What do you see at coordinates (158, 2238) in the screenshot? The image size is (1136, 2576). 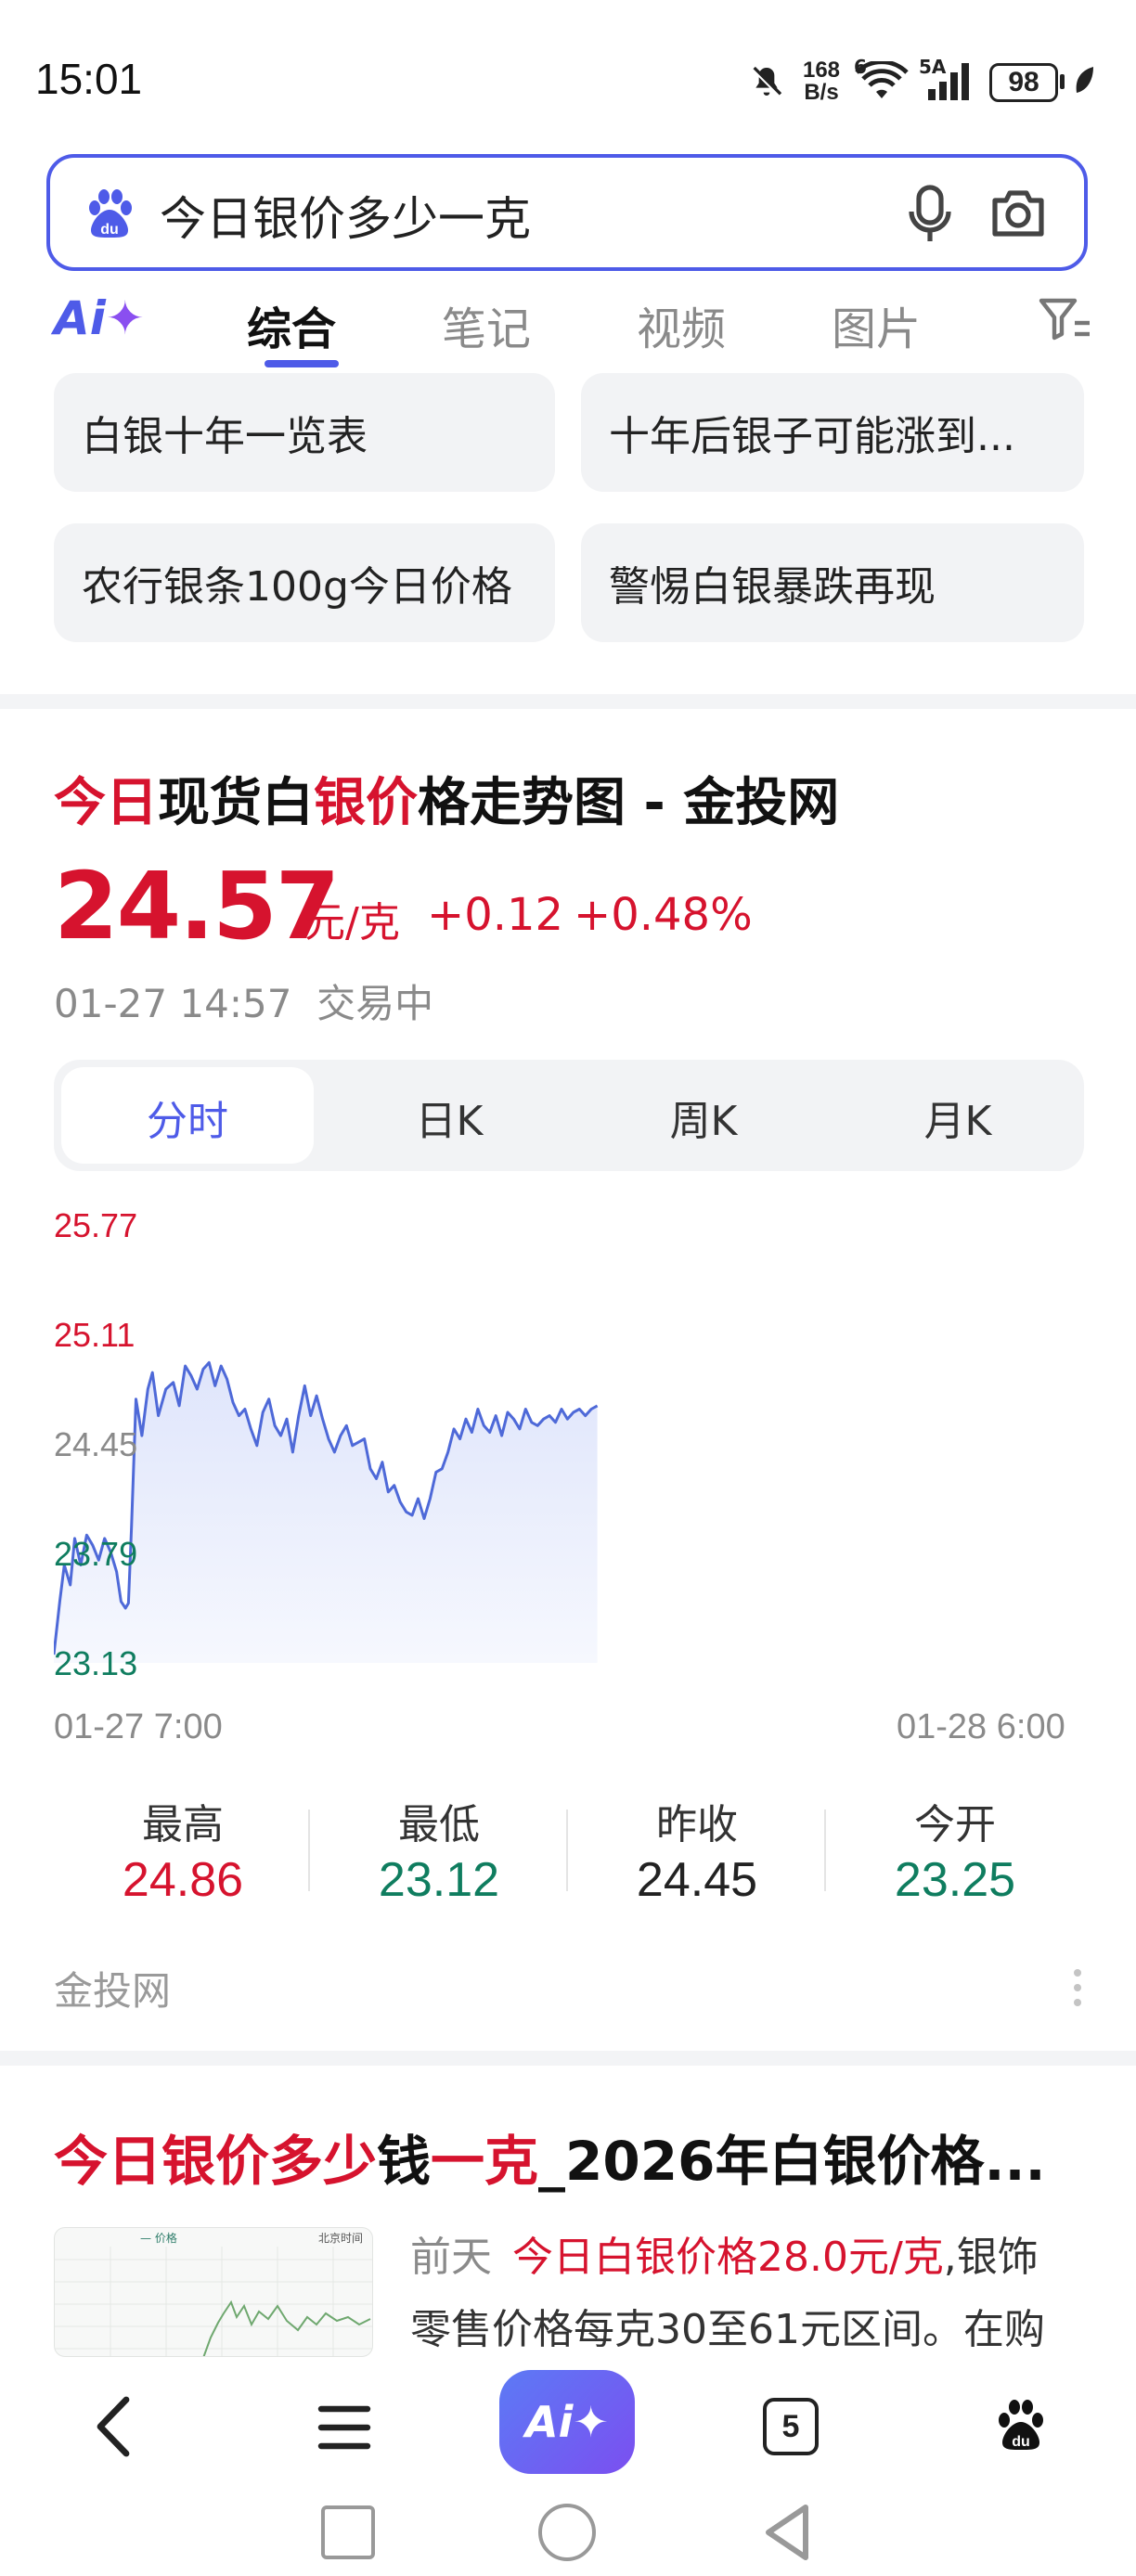 I see `thumb-legend: — 价格` at bounding box center [158, 2238].